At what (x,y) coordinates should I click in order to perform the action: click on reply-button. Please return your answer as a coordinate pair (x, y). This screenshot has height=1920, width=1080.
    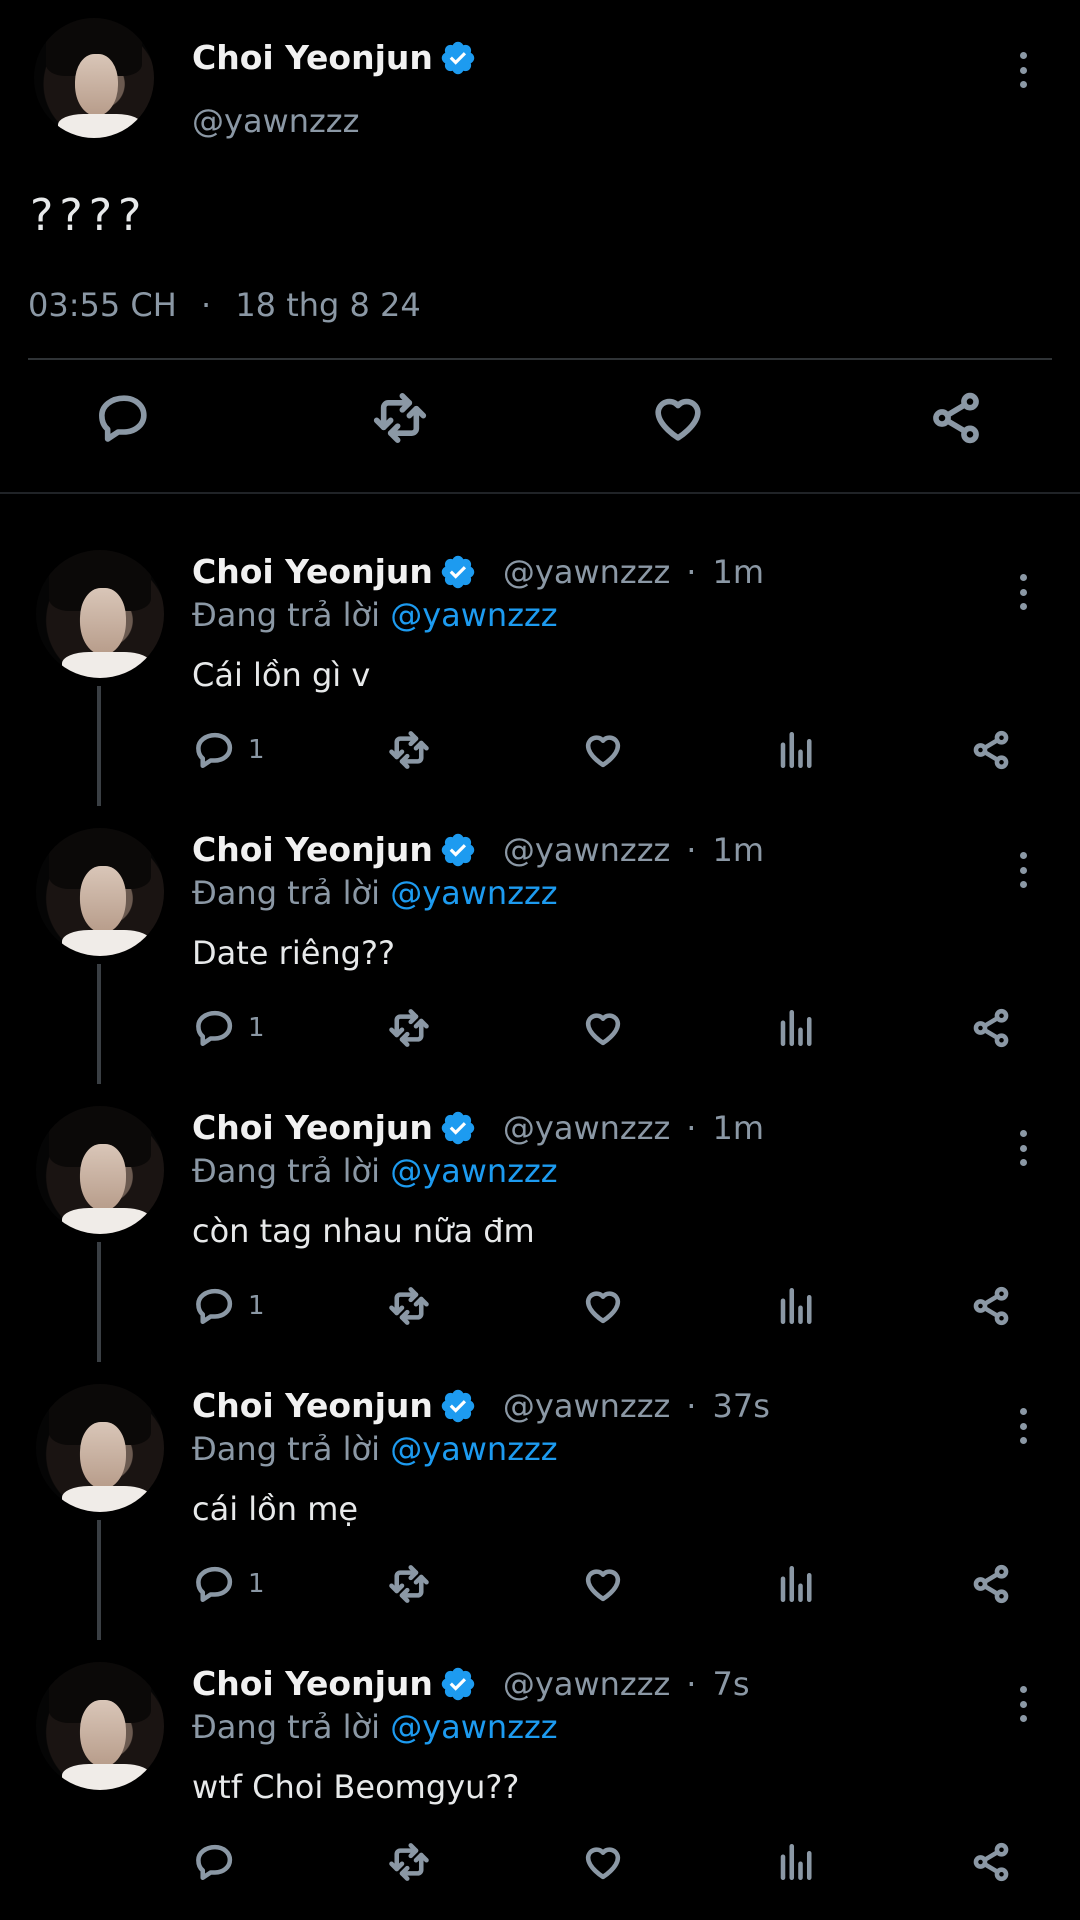
    Looking at the image, I should click on (221, 1862).